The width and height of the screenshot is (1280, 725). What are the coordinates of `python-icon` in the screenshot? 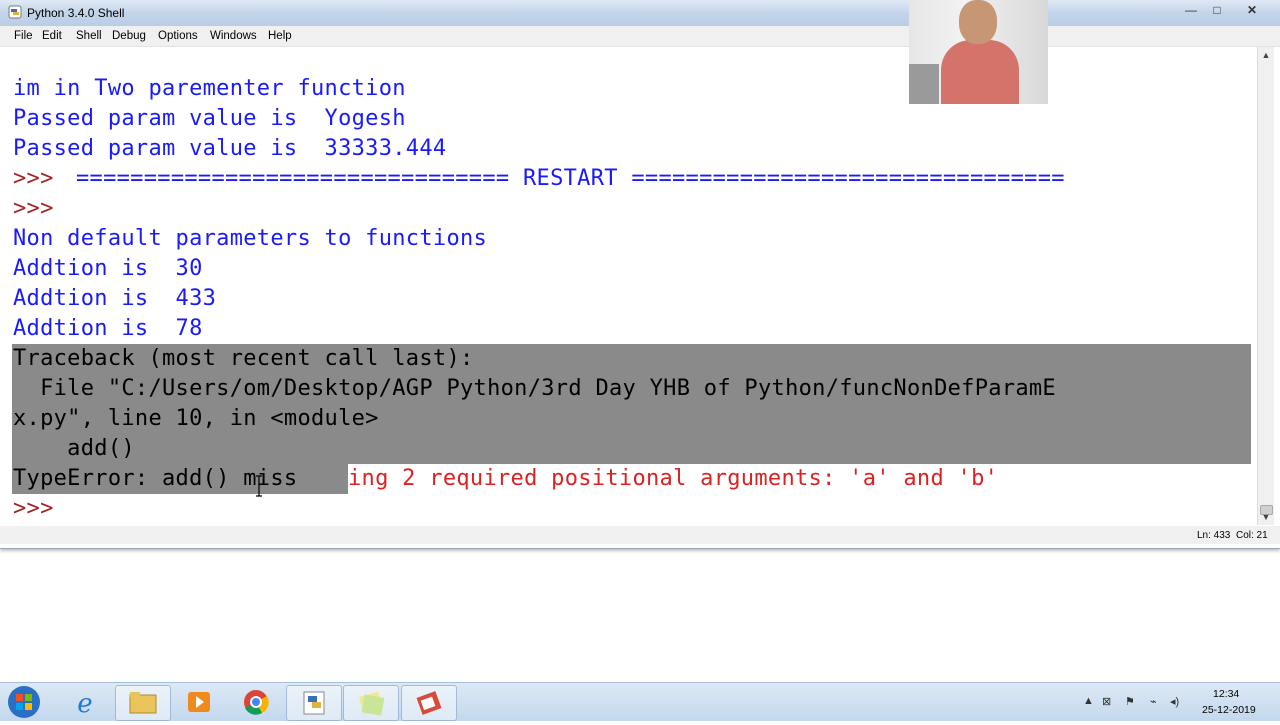 It's located at (15, 12).